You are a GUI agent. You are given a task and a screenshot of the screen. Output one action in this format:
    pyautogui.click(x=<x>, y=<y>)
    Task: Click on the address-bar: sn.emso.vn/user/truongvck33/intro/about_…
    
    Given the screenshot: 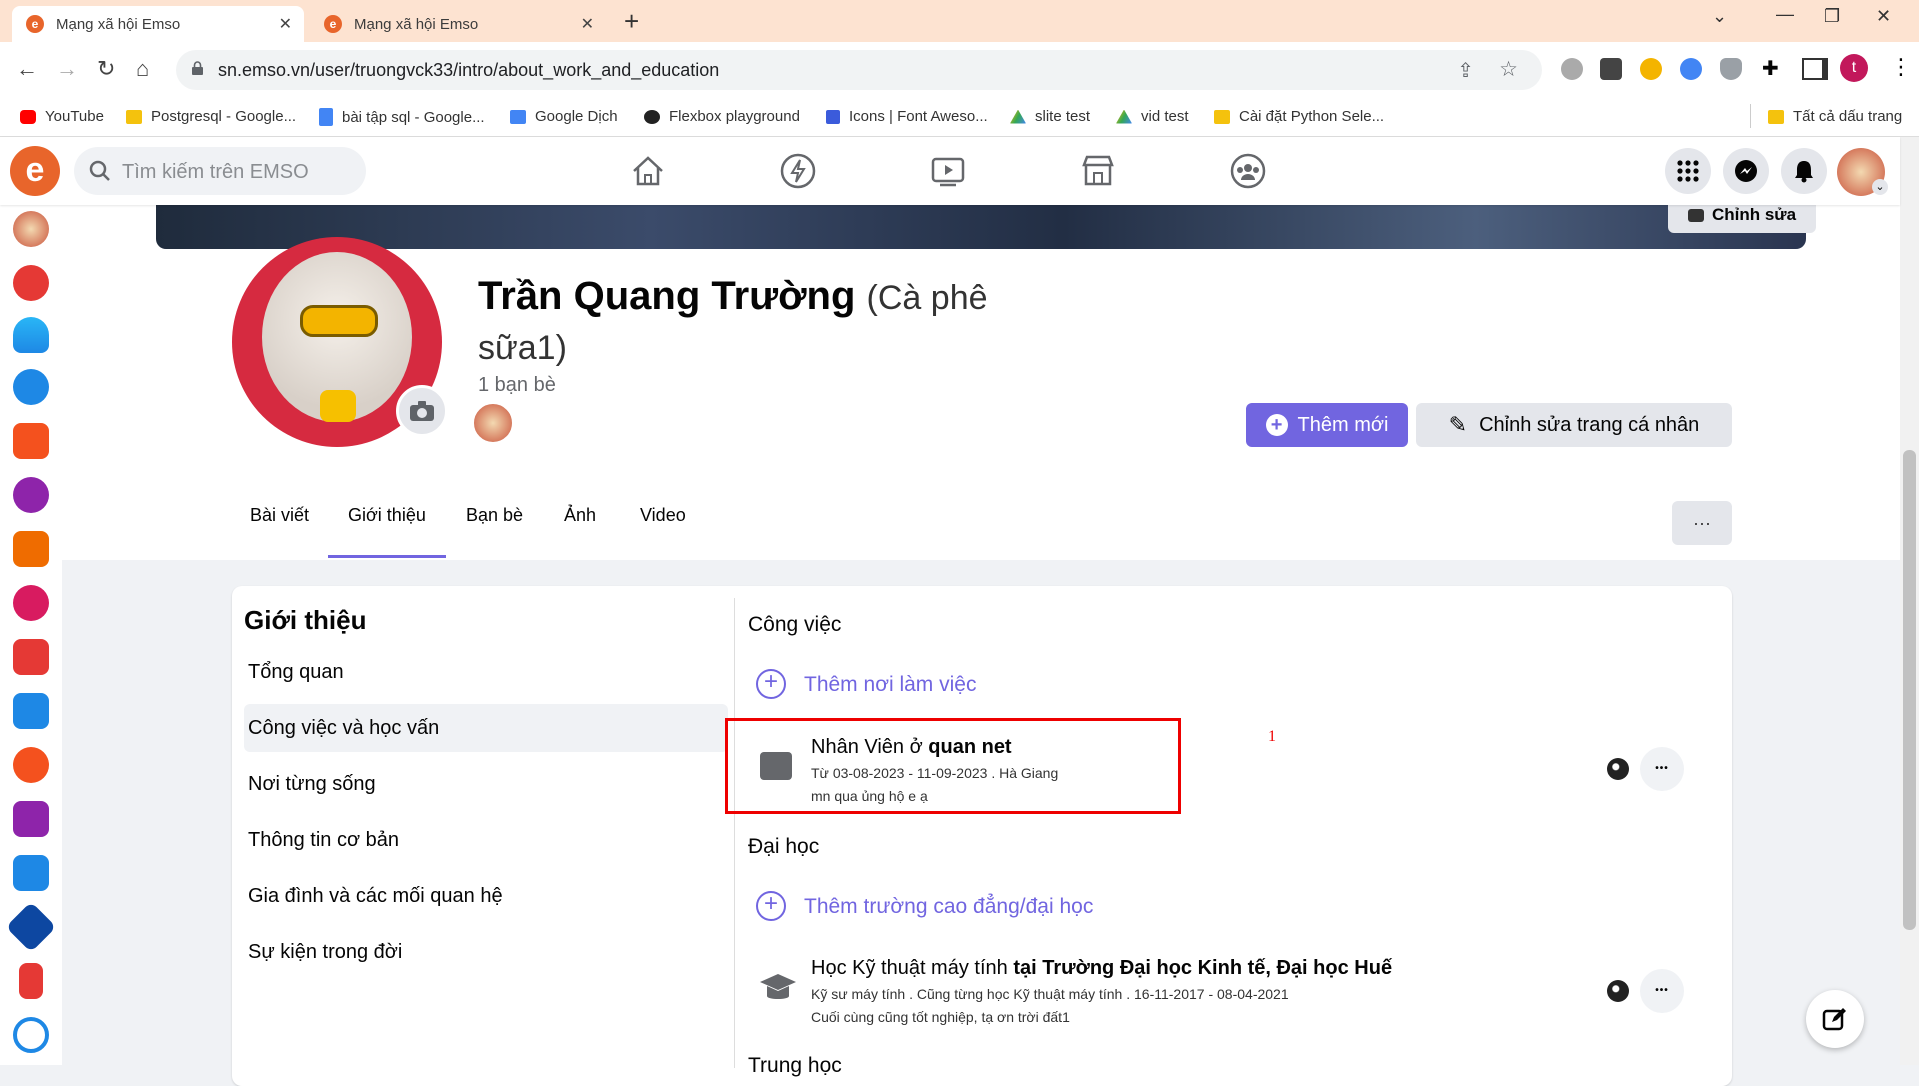 What is the action you would take?
    pyautogui.click(x=859, y=70)
    